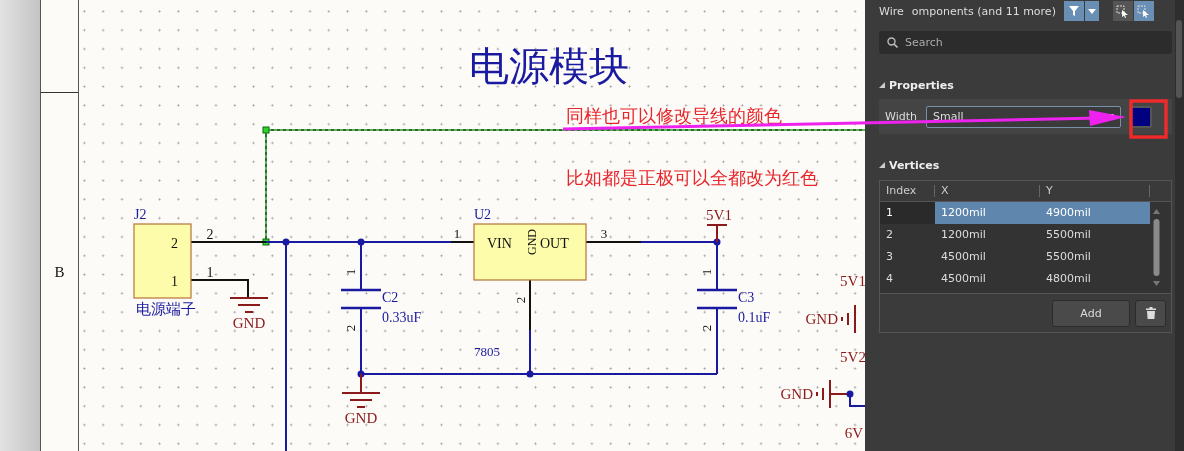  Describe the element at coordinates (987, 213) in the screenshot. I see `table-cell: 1200mil` at that location.